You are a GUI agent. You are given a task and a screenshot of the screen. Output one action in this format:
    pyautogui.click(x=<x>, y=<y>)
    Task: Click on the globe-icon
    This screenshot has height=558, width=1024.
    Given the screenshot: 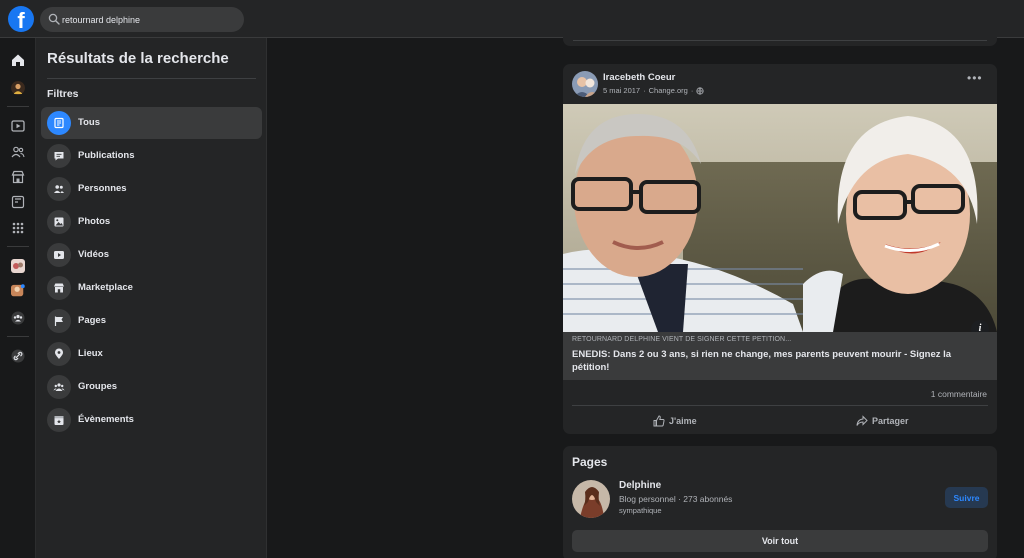 What is the action you would take?
    pyautogui.click(x=700, y=90)
    